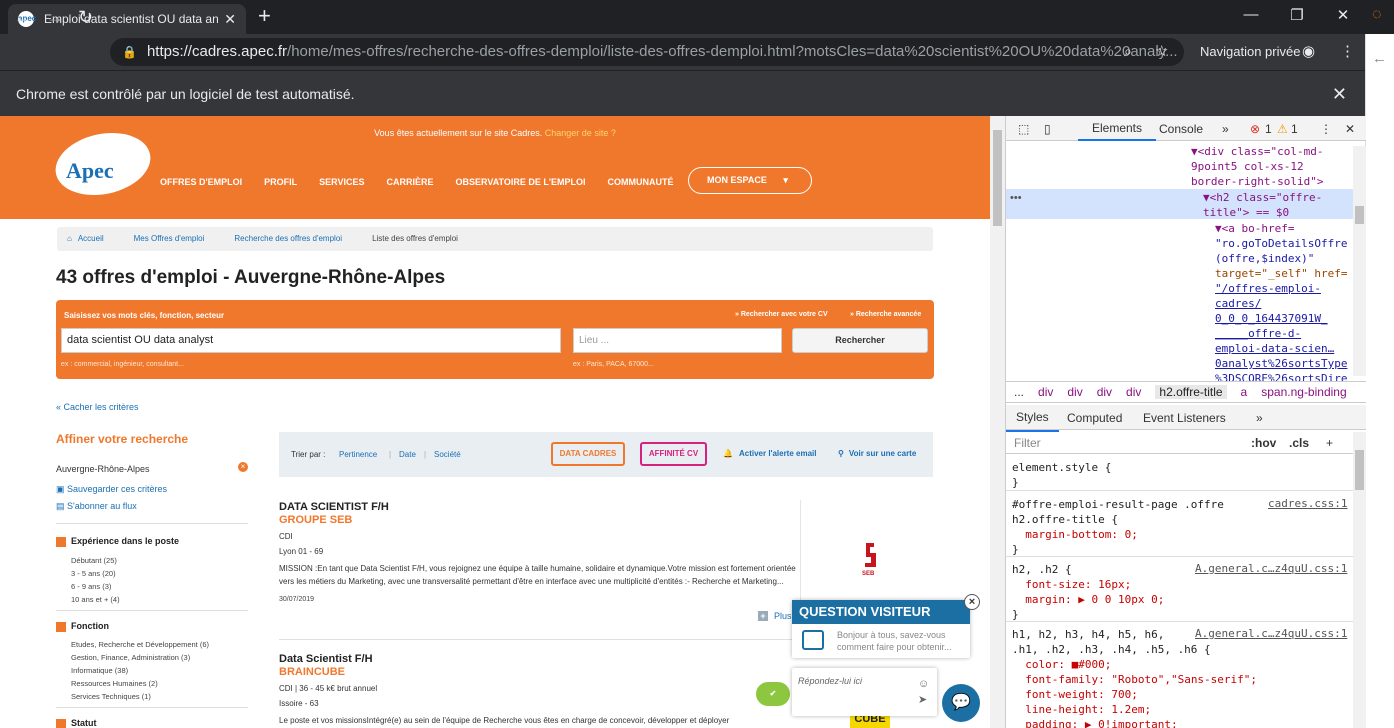 This screenshot has width=1394, height=728. Describe the element at coordinates (1377, 15) in the screenshot. I see `extension-icon: ◌` at that location.